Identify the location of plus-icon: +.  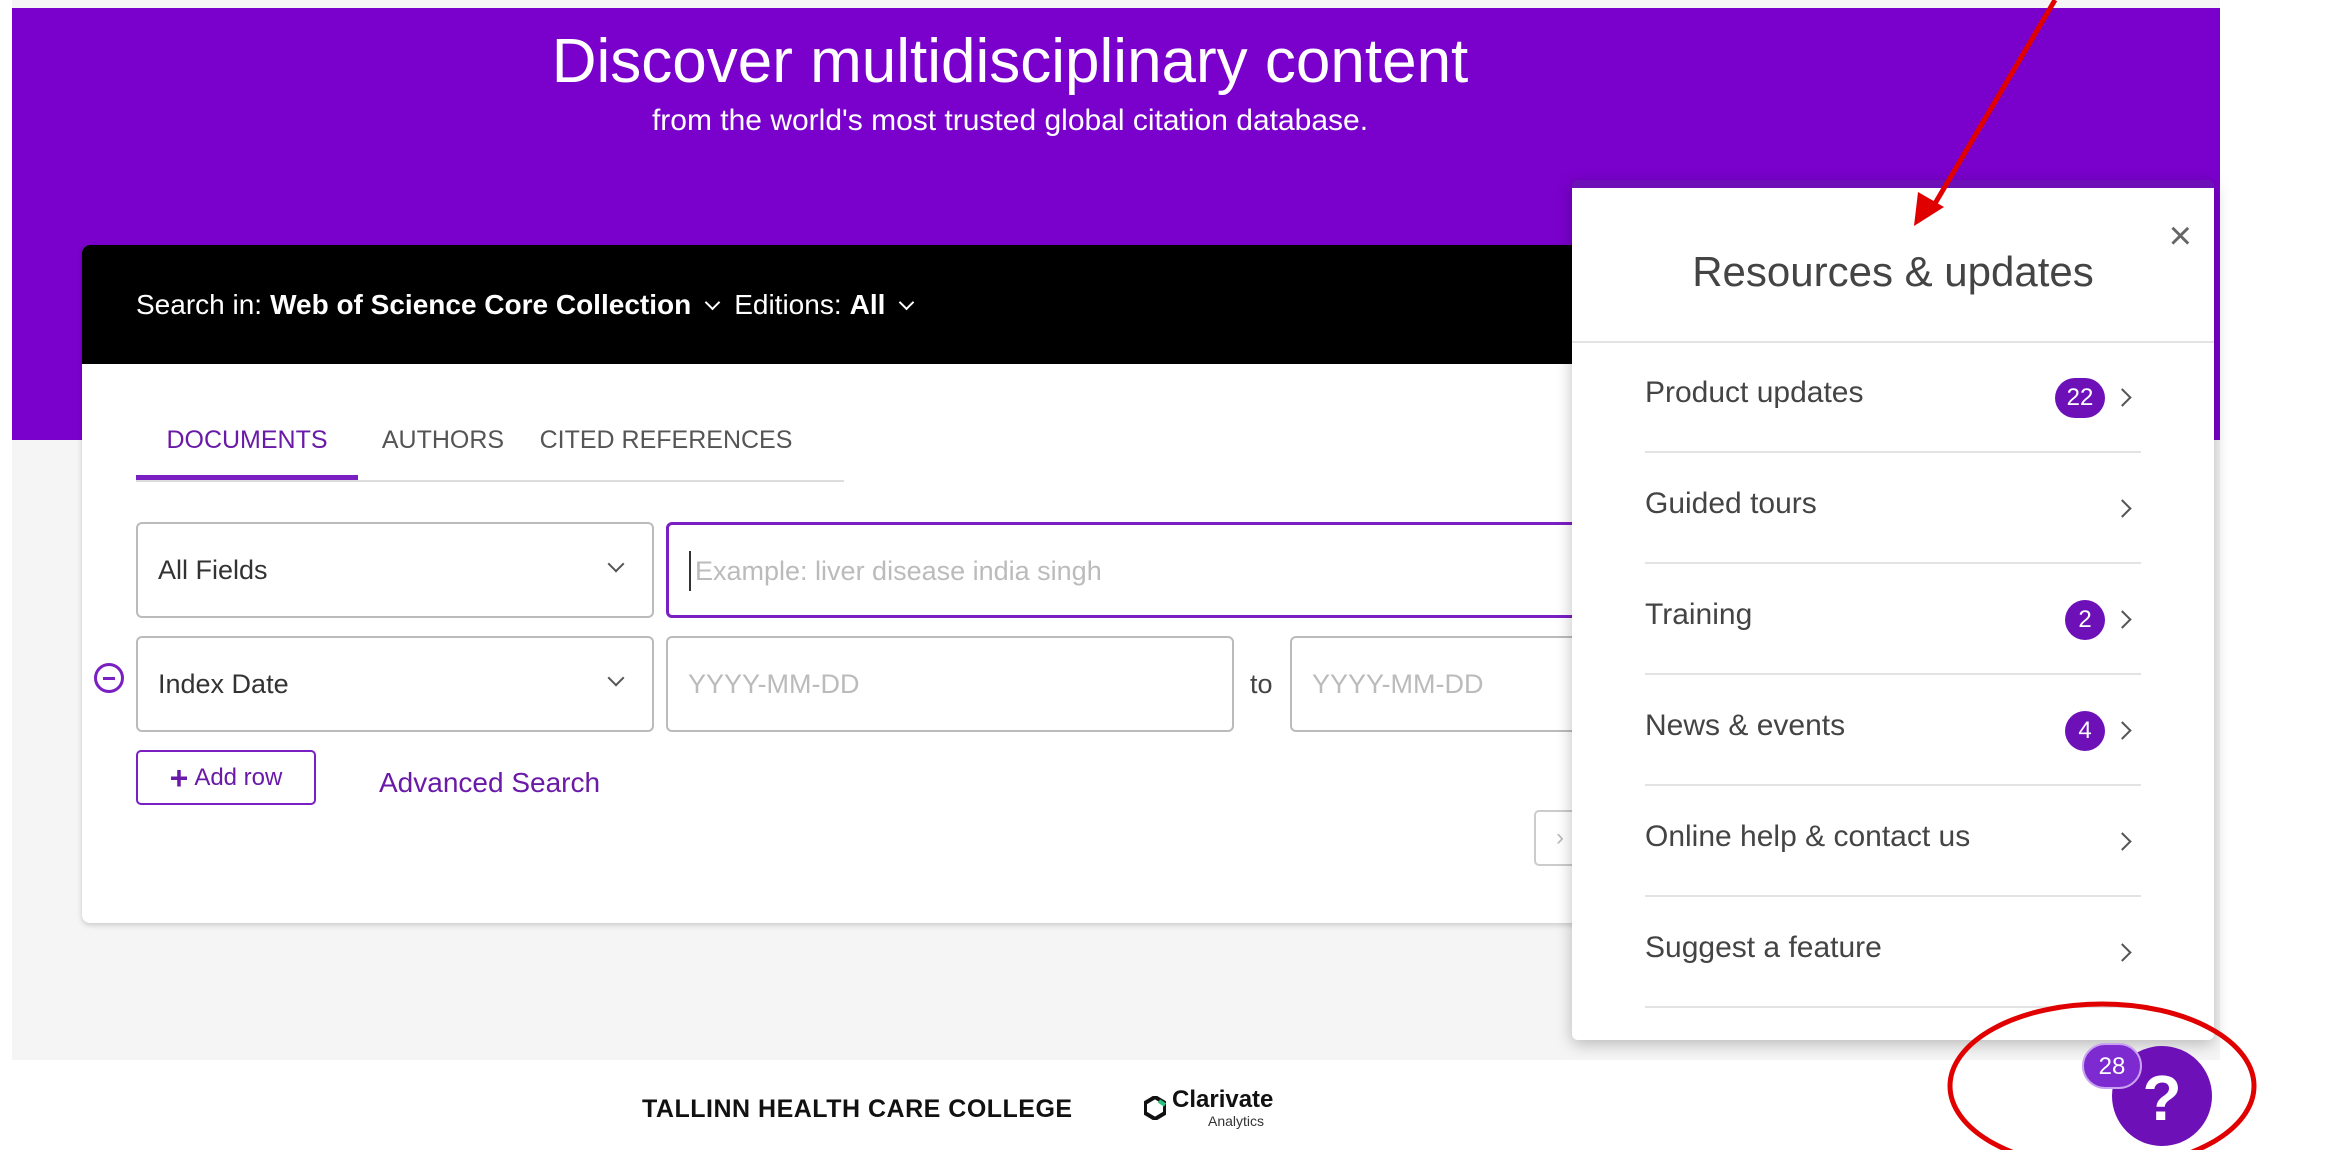
(179, 777).